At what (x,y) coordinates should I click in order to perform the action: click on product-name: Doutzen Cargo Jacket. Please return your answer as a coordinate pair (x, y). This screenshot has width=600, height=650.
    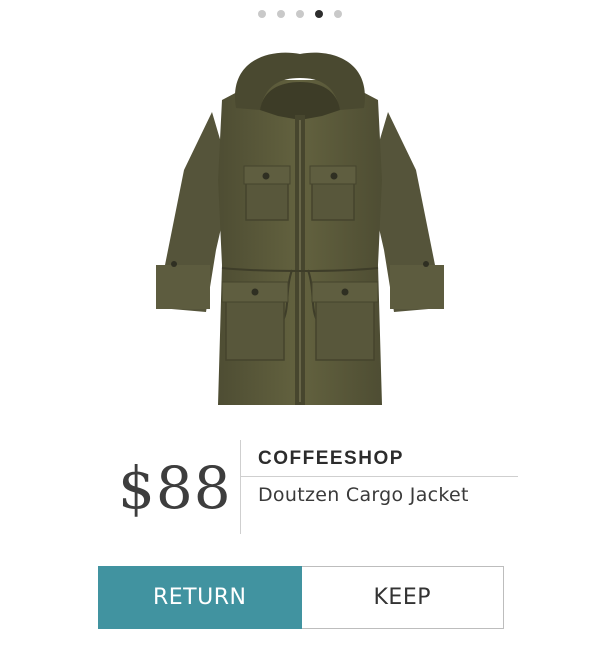
    Looking at the image, I should click on (363, 495).